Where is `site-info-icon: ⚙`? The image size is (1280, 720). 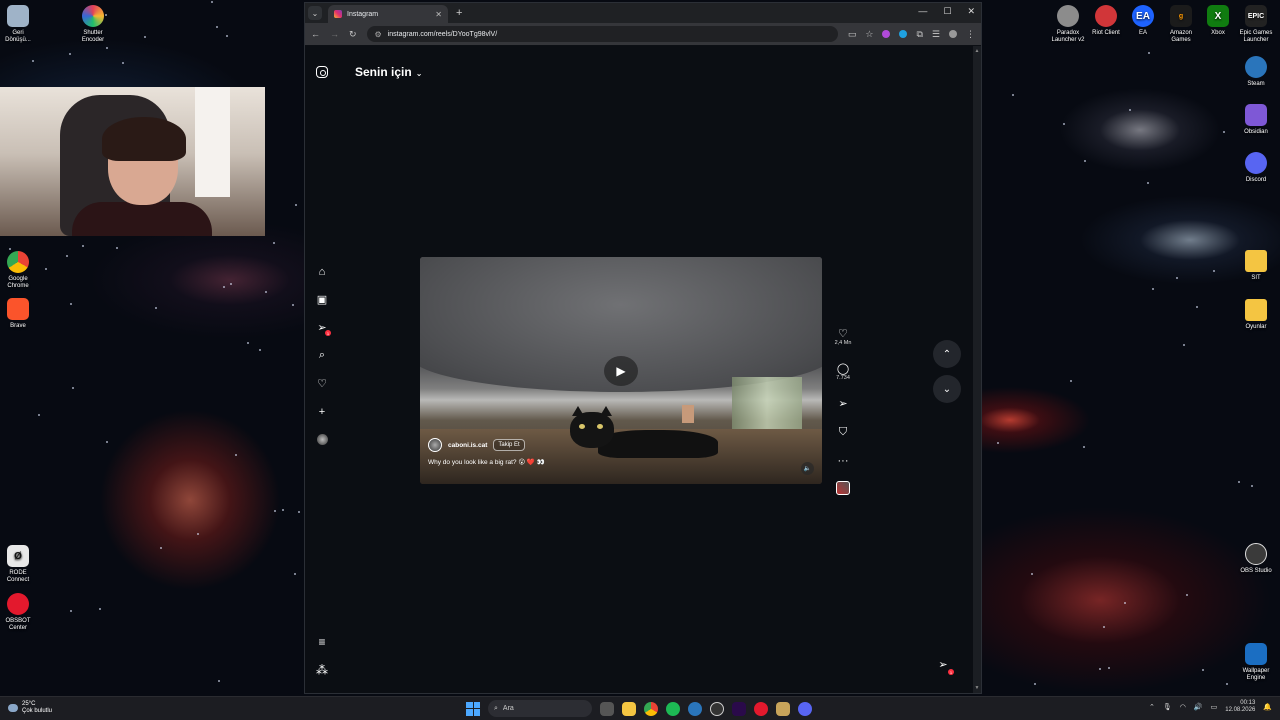
site-info-icon: ⚙ is located at coordinates (378, 34).